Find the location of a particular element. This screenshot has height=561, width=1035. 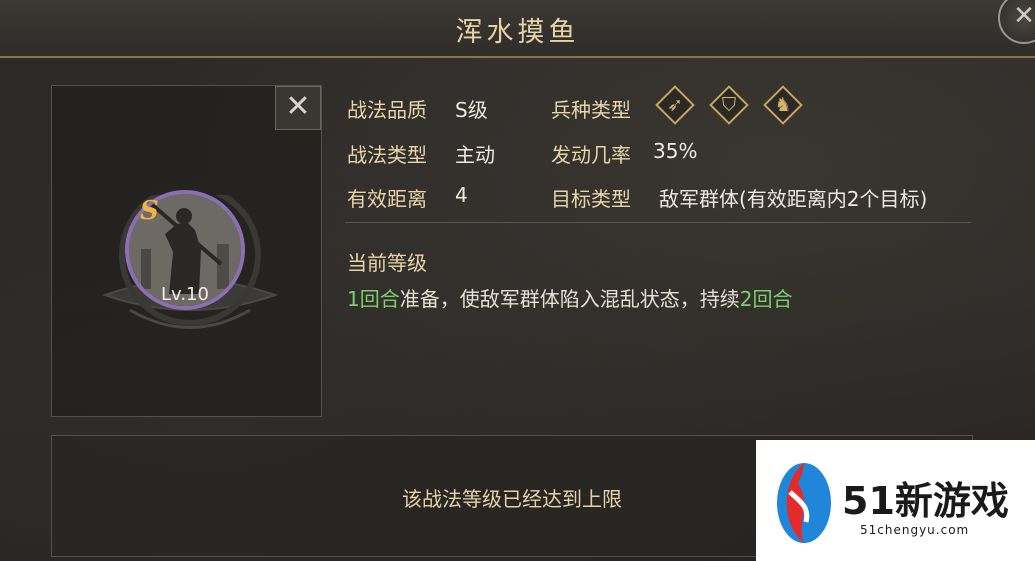

target-type-label: 目标类型 is located at coordinates (591, 199).